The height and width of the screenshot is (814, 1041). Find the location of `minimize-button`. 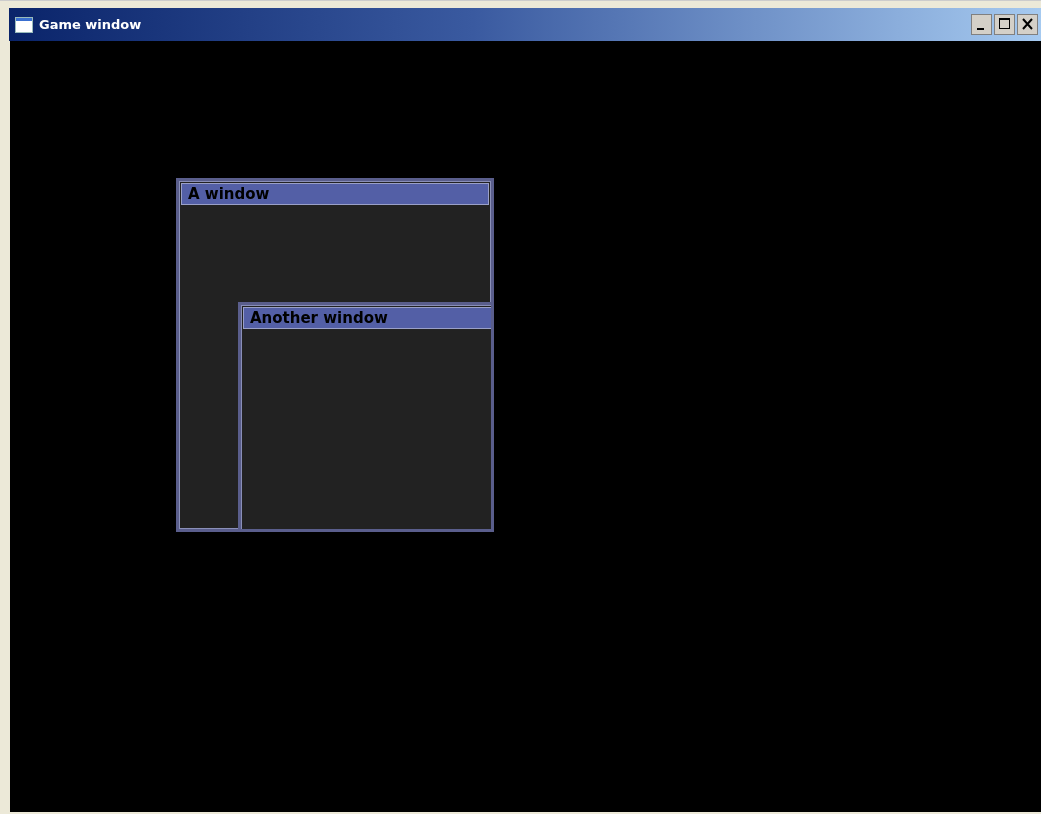

minimize-button is located at coordinates (981, 24).